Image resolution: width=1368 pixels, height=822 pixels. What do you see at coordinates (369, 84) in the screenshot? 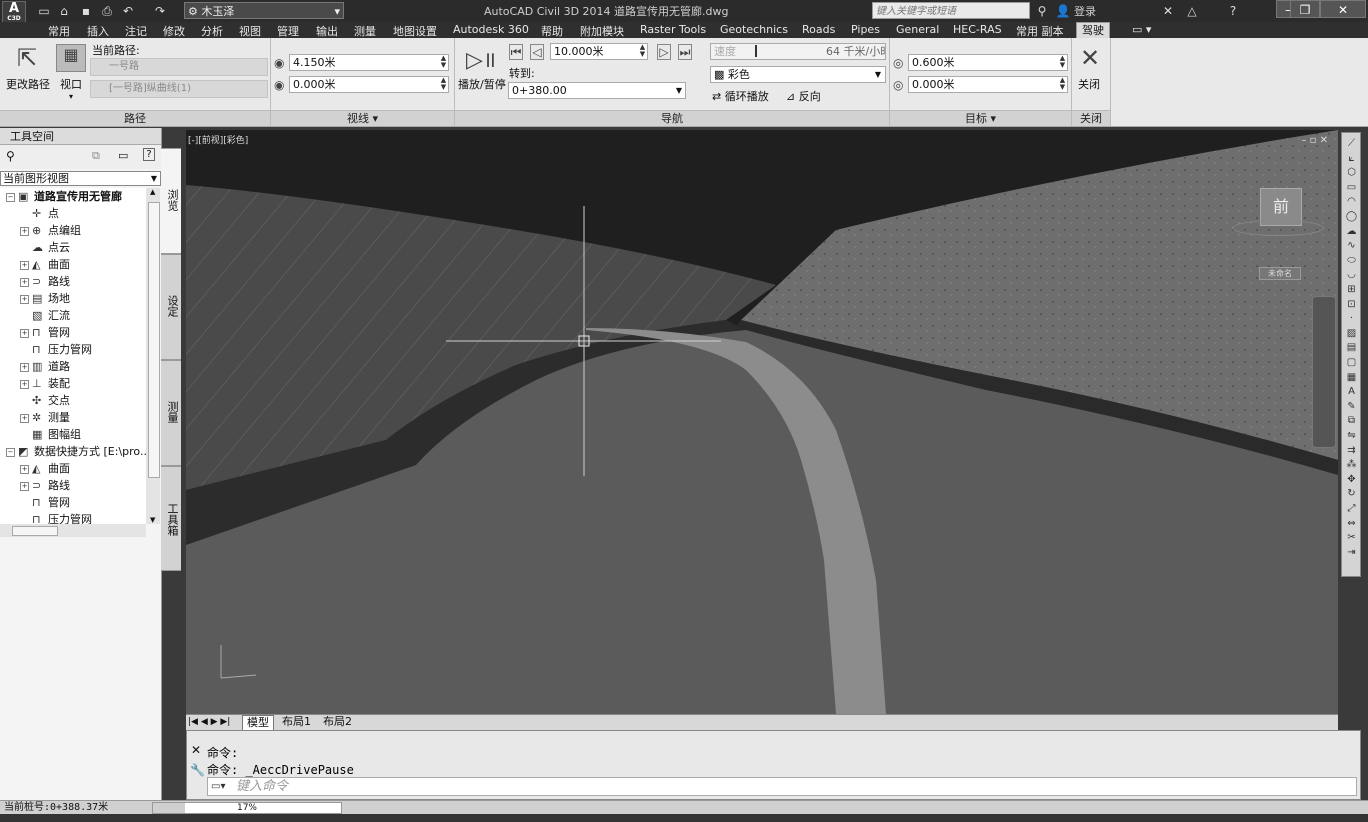
I see `eye-offset-input: 0.000米 ▲ ▼` at bounding box center [369, 84].